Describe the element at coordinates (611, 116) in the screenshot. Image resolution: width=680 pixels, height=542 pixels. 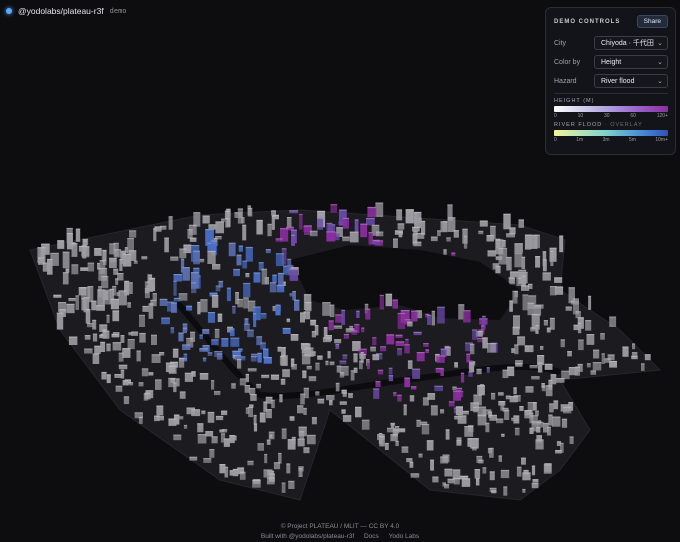
I see `height-legend-ticks: 0 10 30 60 120+` at that location.